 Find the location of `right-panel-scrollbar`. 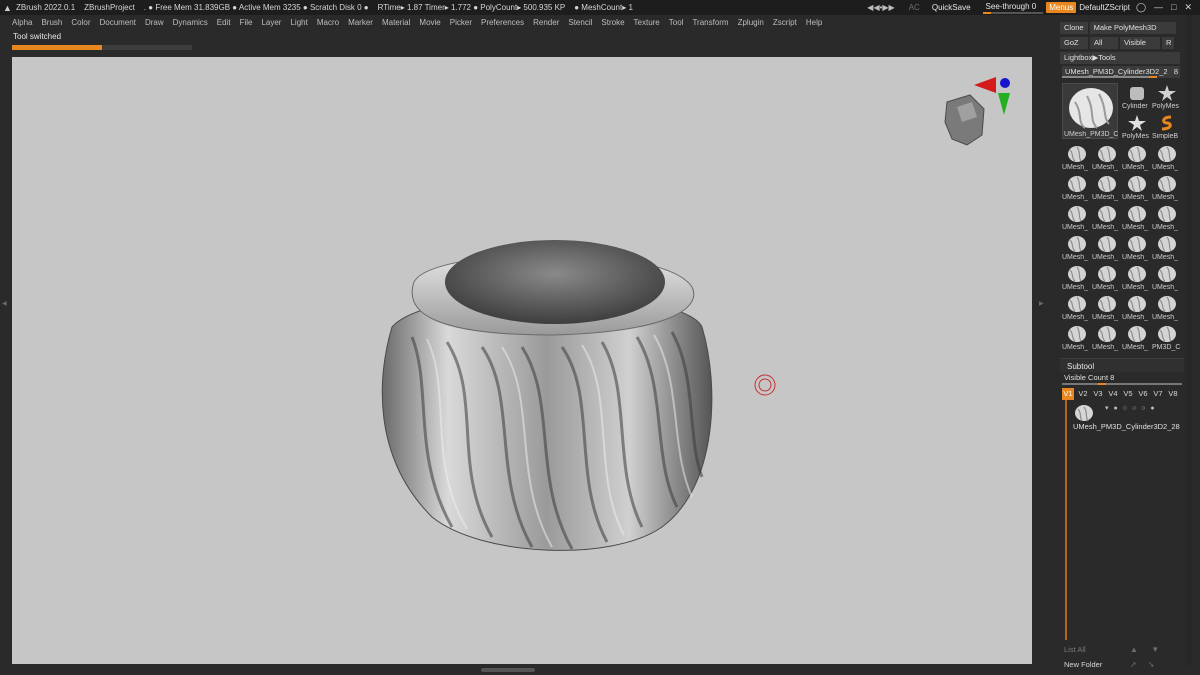

right-panel-scrollbar is located at coordinates (1189, 340).